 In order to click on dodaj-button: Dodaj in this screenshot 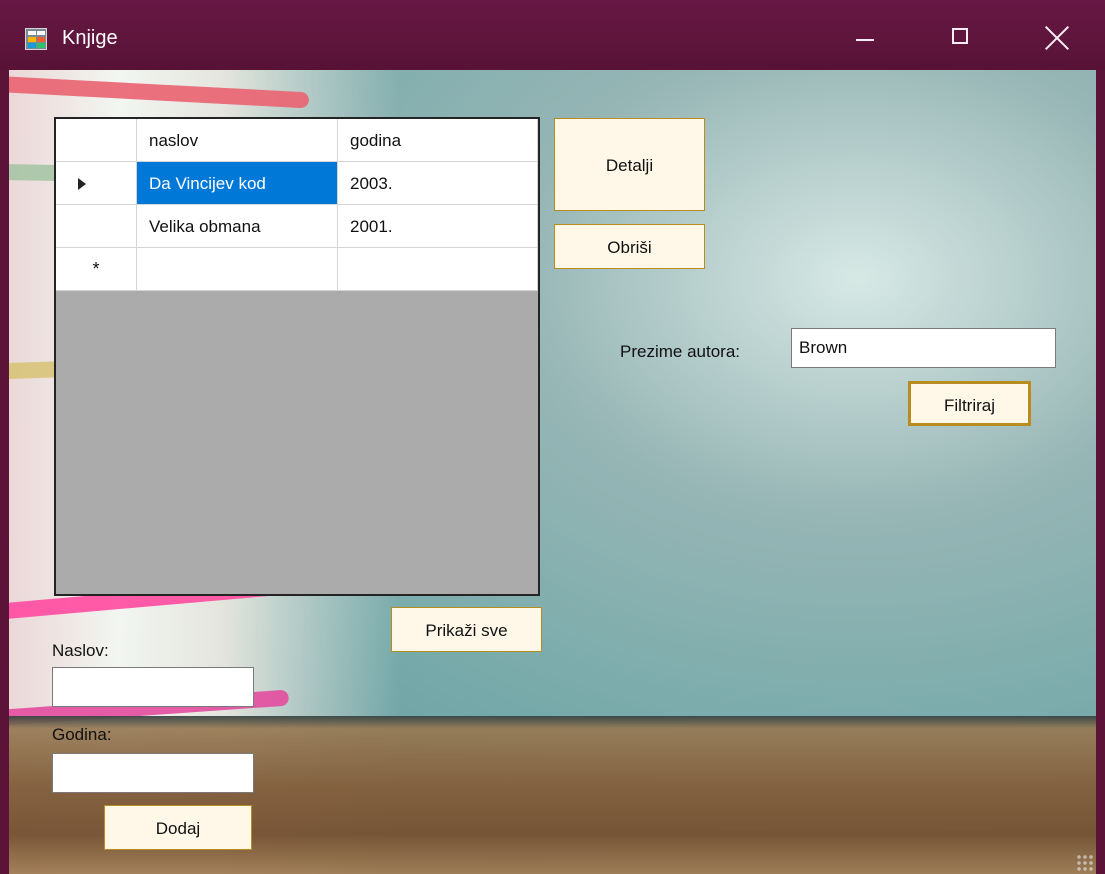, I will do `click(178, 827)`.